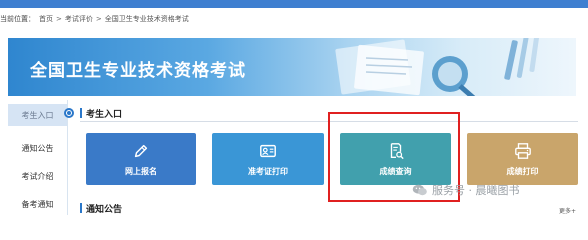  I want to click on sidebar-item-label: 考试介绍, so click(37, 176).